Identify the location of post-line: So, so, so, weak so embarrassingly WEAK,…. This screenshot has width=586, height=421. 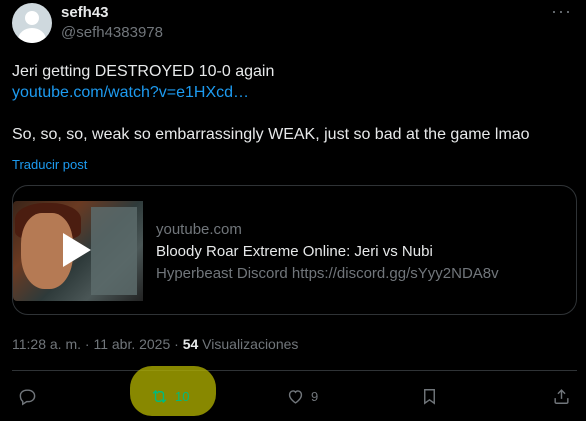
(271, 134).